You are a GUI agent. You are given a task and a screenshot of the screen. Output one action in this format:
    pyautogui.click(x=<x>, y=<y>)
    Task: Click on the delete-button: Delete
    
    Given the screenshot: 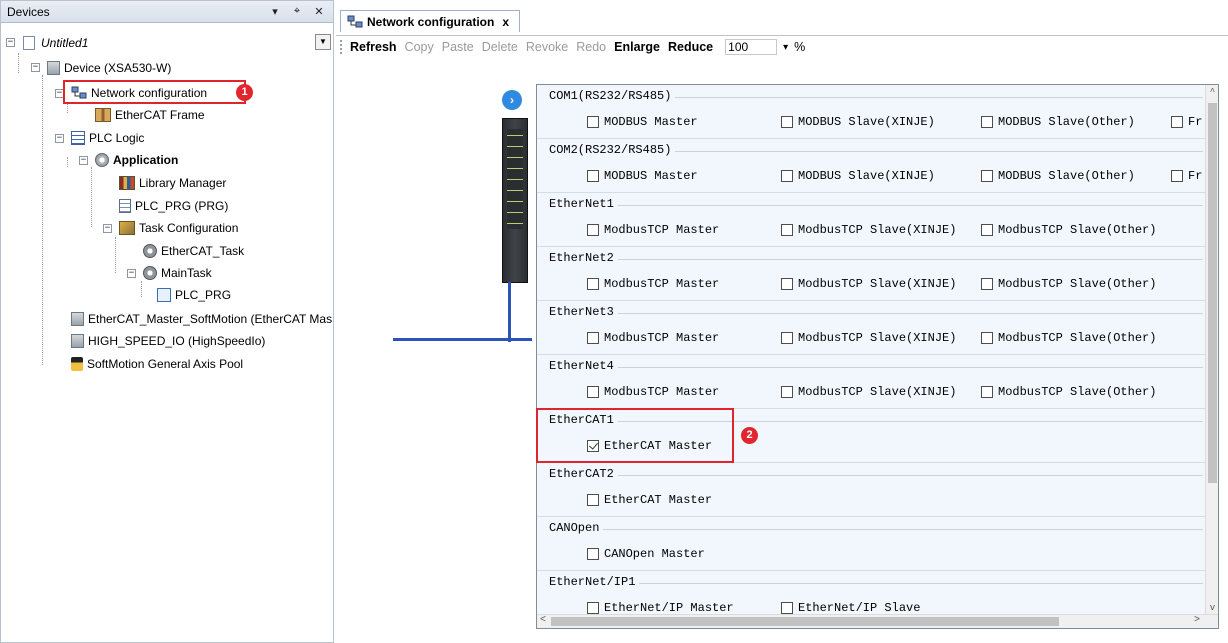 What is the action you would take?
    pyautogui.click(x=500, y=47)
    